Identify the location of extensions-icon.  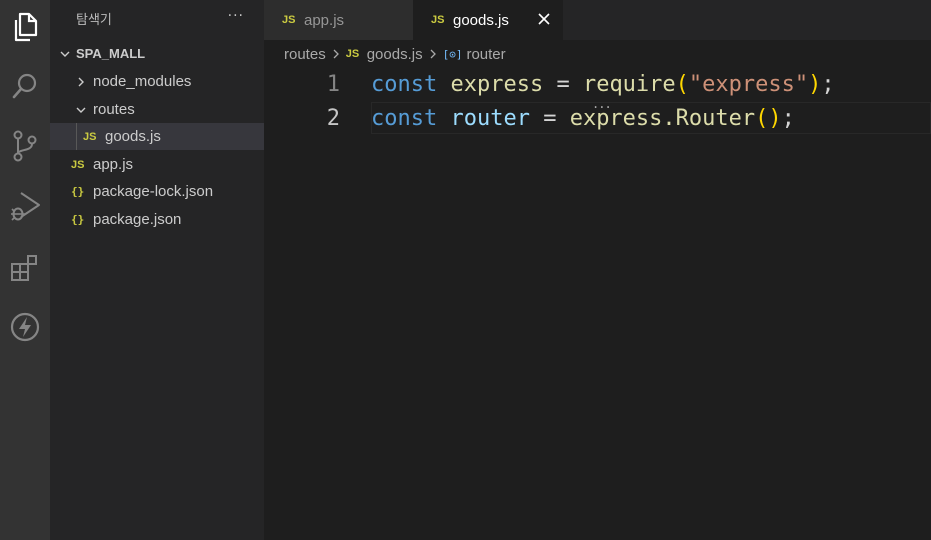
(25, 268).